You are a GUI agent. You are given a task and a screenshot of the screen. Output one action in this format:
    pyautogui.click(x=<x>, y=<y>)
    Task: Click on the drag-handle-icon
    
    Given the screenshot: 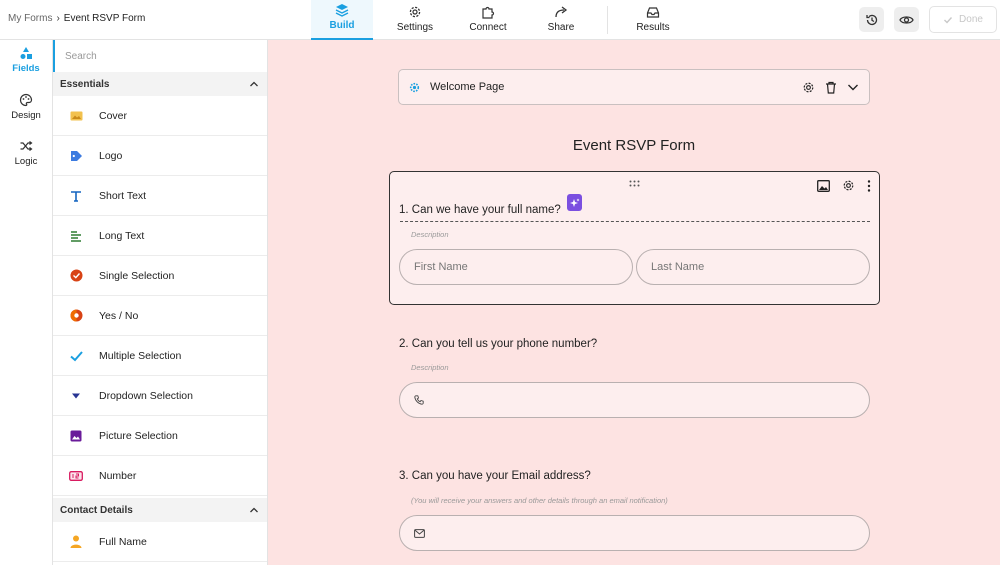 What is the action you would take?
    pyautogui.click(x=634, y=183)
    